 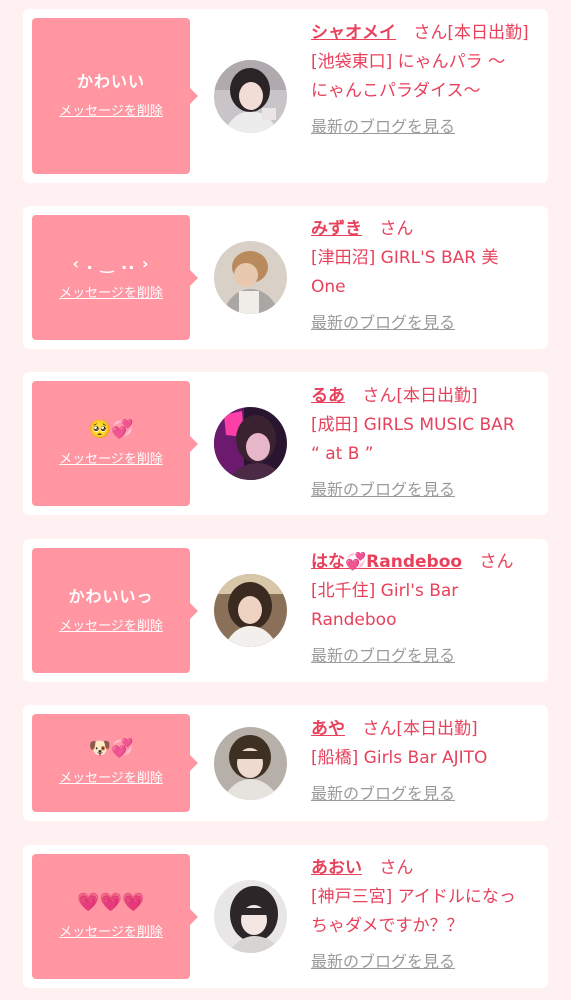 I want to click on shop-line: [船橋] Girls Bar AJITO, so click(x=399, y=758).